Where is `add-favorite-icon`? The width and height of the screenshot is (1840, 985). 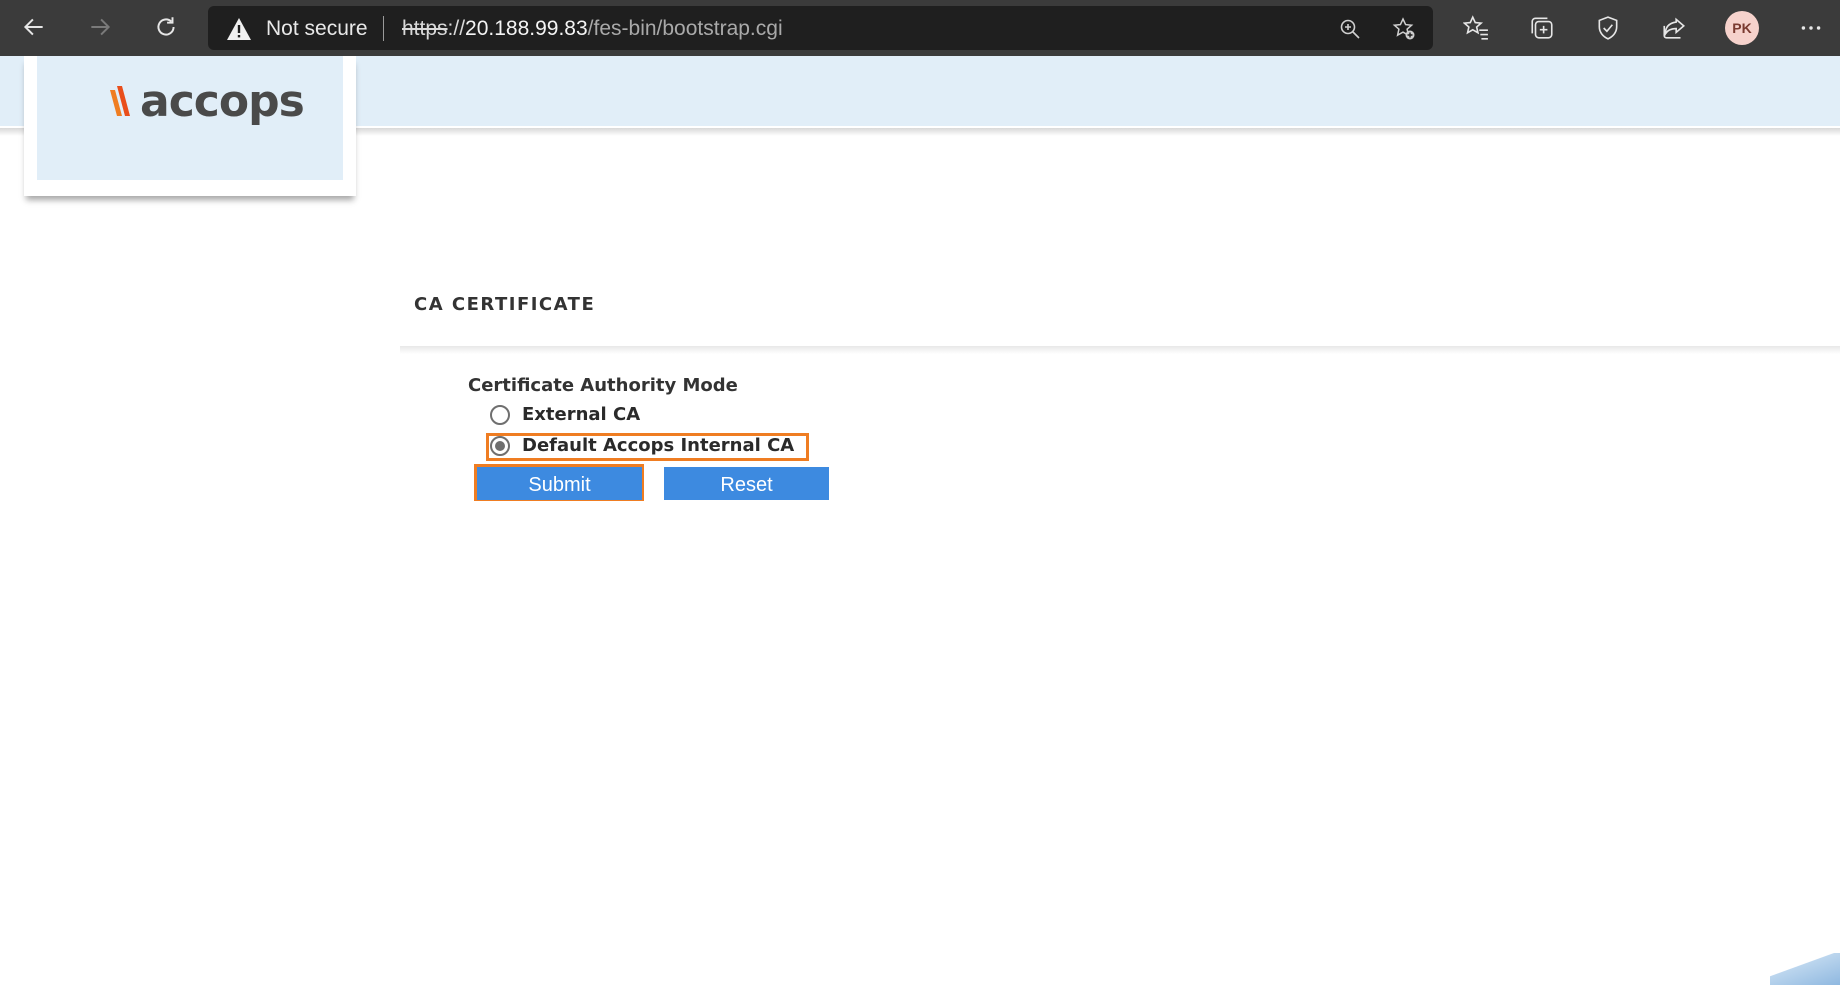 add-favorite-icon is located at coordinates (1403, 28).